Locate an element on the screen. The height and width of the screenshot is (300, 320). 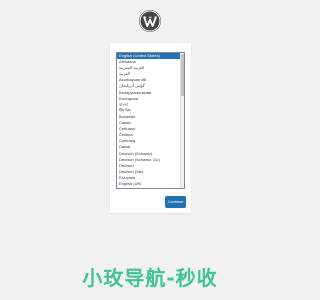
watermark-text: 小玫导航-秒收 is located at coordinates (150, 278).